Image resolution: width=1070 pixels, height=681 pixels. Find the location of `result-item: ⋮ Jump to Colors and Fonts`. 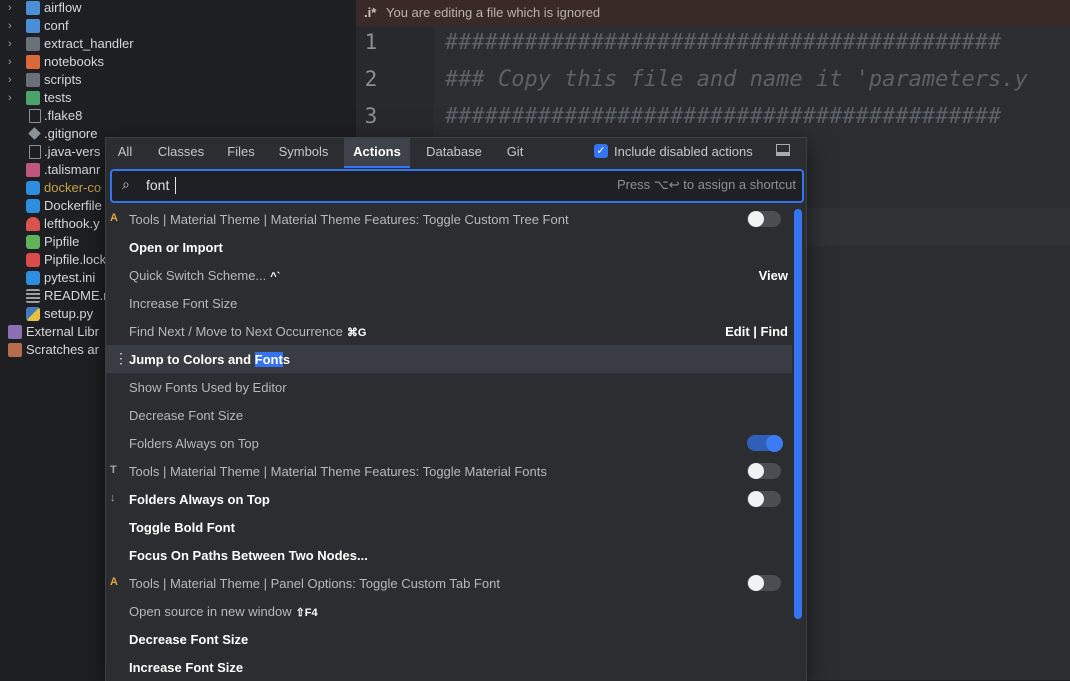

result-item: ⋮ Jump to Colors and Fonts is located at coordinates (449, 359).